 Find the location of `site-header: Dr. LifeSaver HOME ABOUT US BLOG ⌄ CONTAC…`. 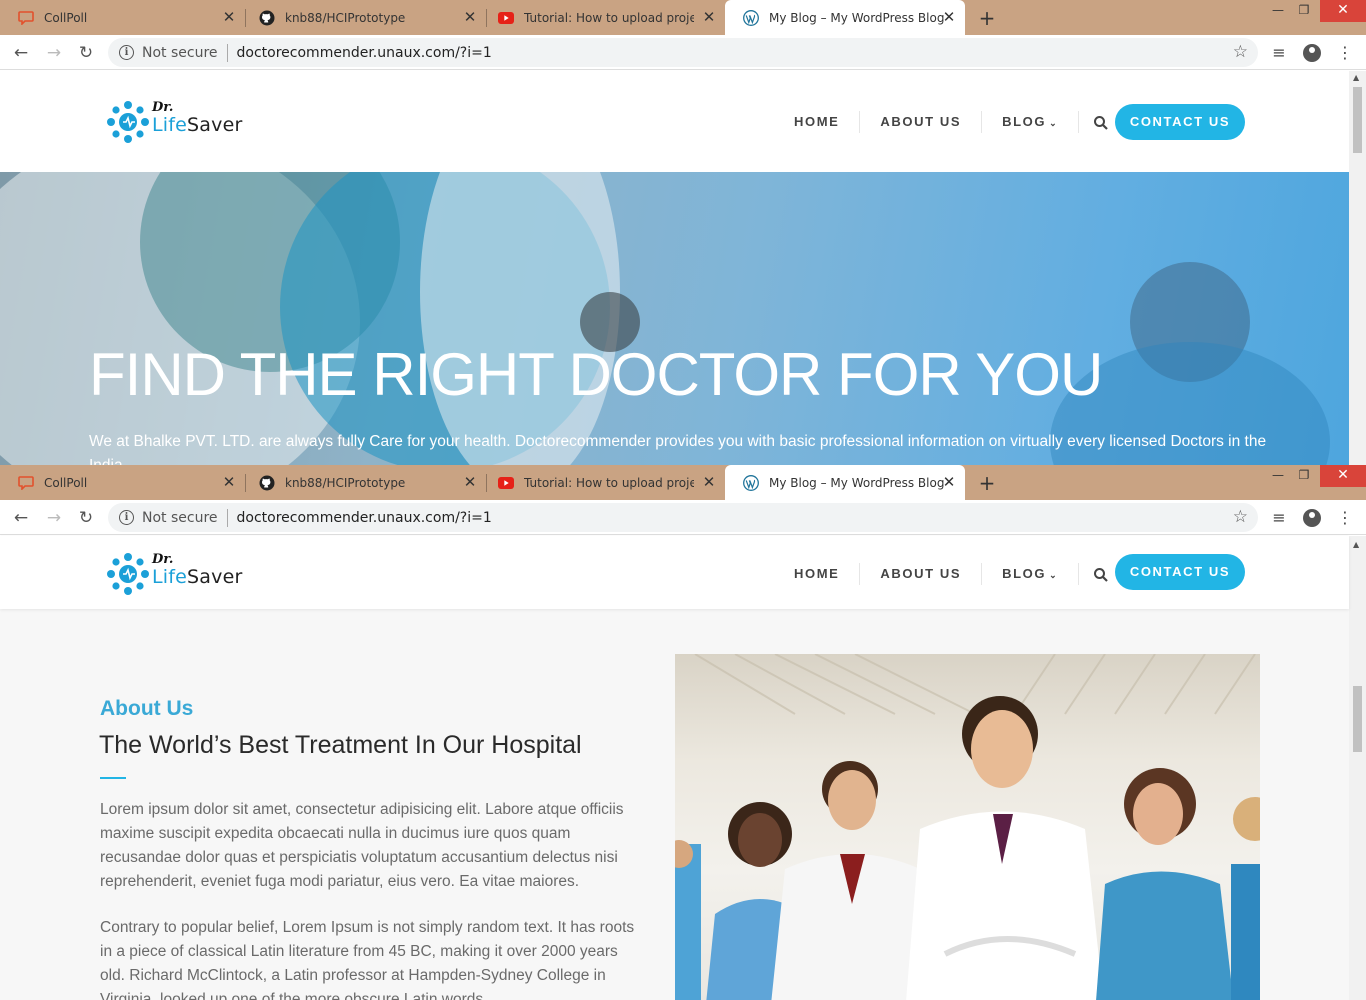

site-header: Dr. LifeSaver HOME ABOUT US BLOG ⌄ CONTAC… is located at coordinates (674, 121).